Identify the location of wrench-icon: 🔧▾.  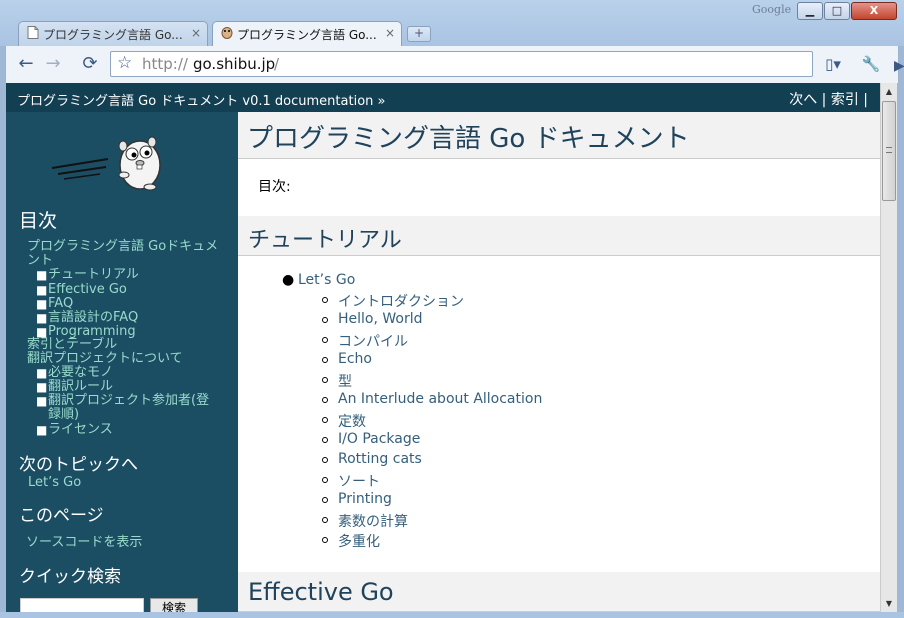
(871, 74).